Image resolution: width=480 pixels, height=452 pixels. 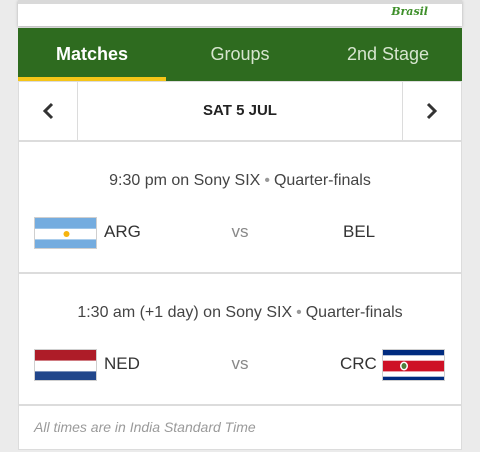 I want to click on current-date-label: SAT 5 JUL, so click(x=240, y=110).